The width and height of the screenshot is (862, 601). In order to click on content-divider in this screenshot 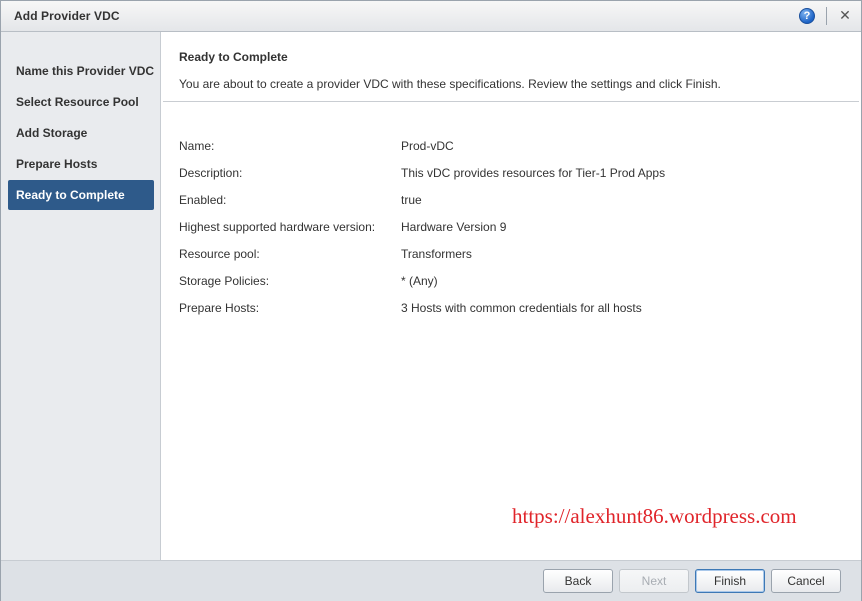, I will do `click(511, 101)`.